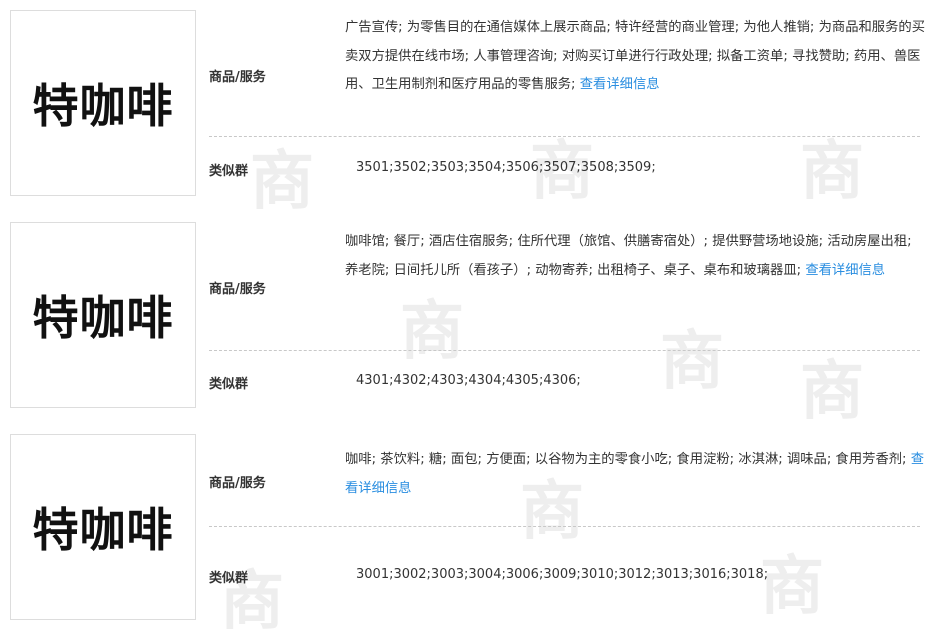  What do you see at coordinates (468, 380) in the screenshot?
I see `similar-group-codes: 4301;4302;4303;4304;4305;4306;` at bounding box center [468, 380].